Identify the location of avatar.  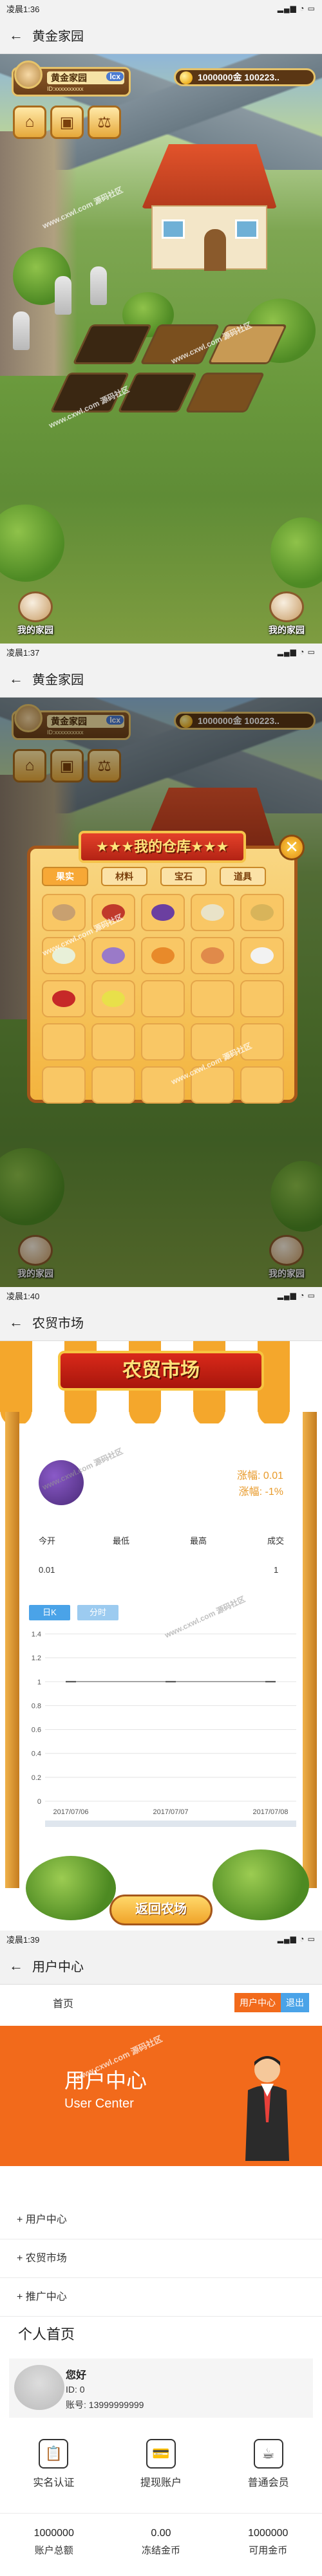
(39, 2387).